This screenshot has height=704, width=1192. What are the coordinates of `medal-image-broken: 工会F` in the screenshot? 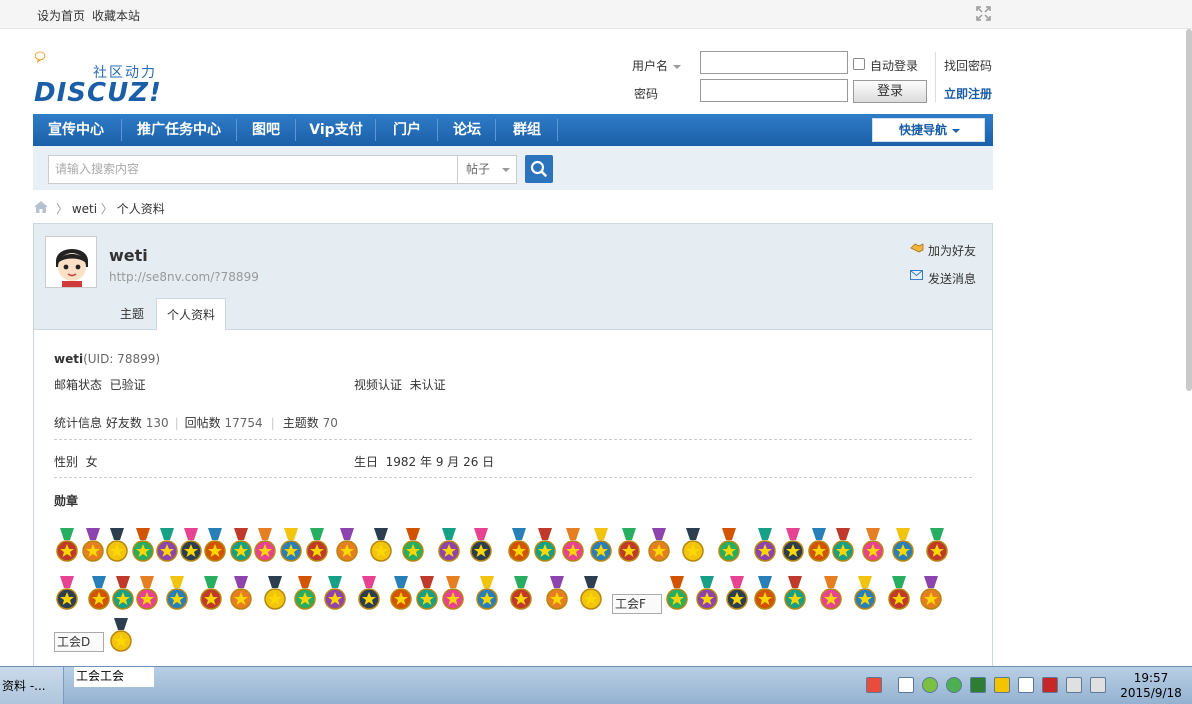 It's located at (637, 604).